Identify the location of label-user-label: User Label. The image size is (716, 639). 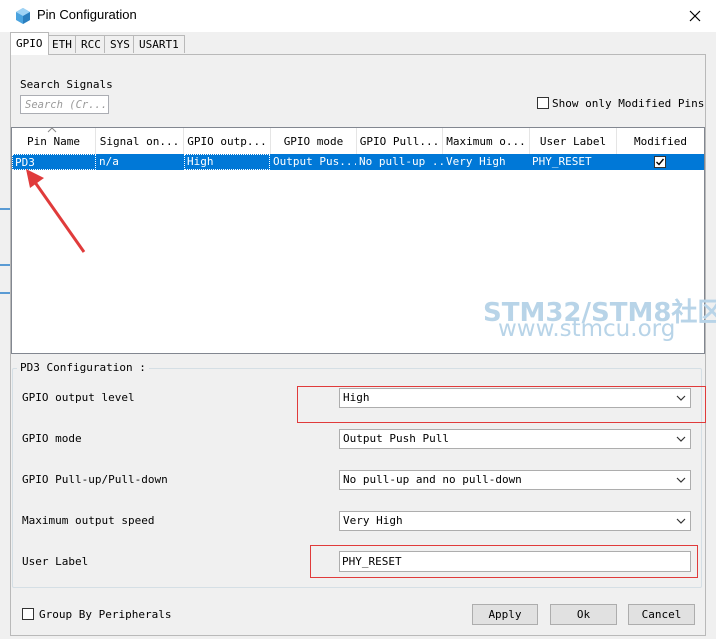
(55, 561).